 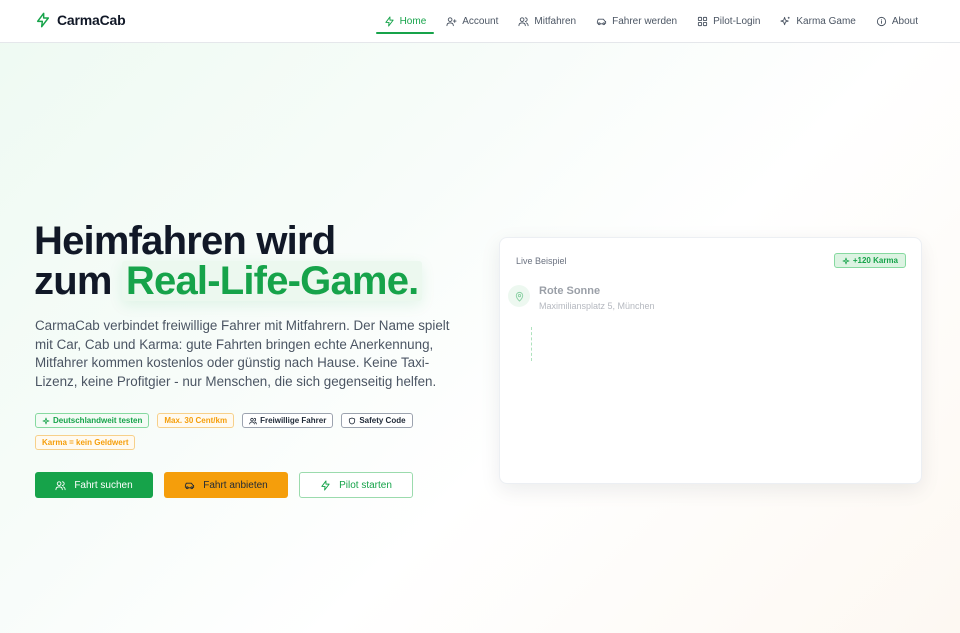 What do you see at coordinates (826, 21) in the screenshot?
I see `nav-item-label: Karma Game` at bounding box center [826, 21].